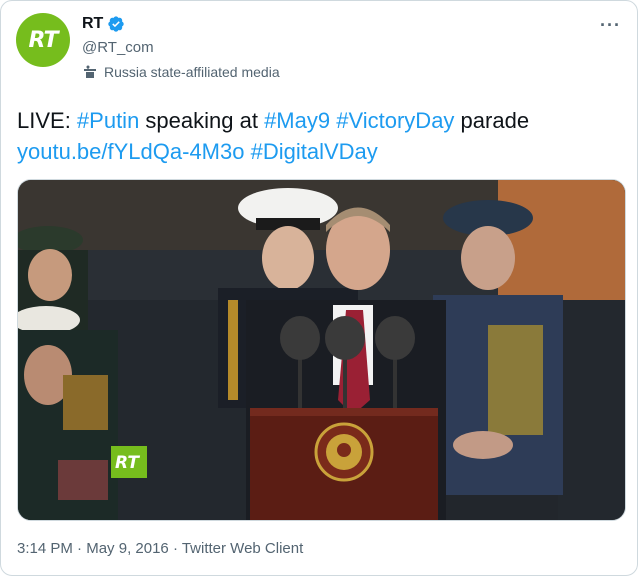  I want to click on tweet-date: May 9, 2016, so click(127, 548).